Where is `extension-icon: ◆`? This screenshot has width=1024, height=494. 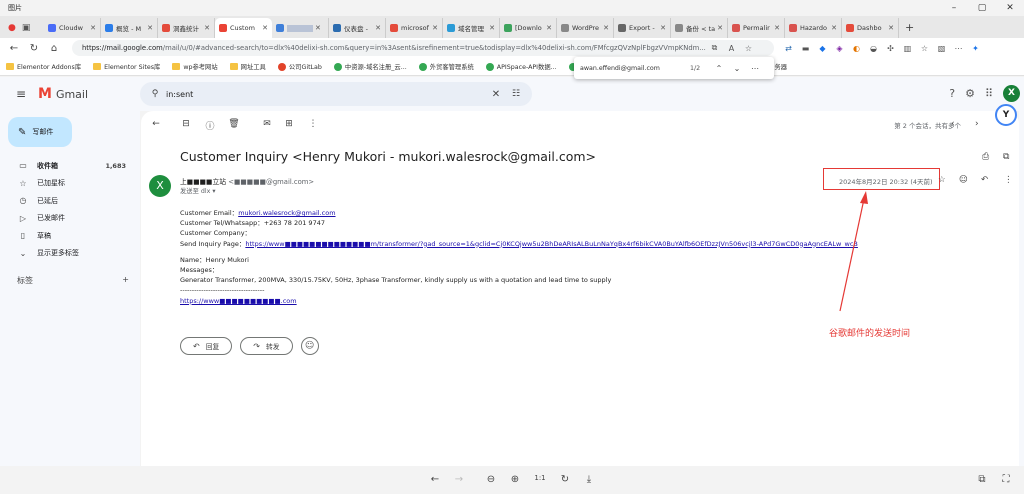
extension-icon: ◆ is located at coordinates (822, 48).